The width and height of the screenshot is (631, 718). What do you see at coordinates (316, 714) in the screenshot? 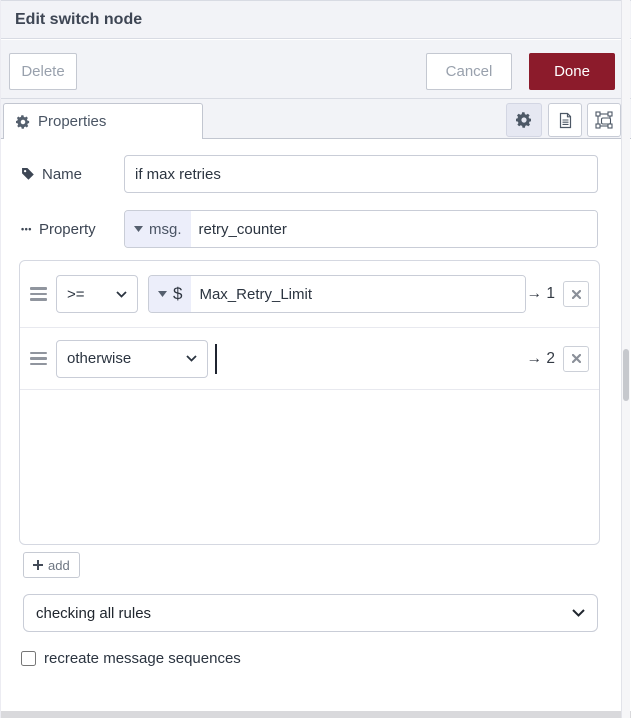
I see `window-bottom-edge` at bounding box center [316, 714].